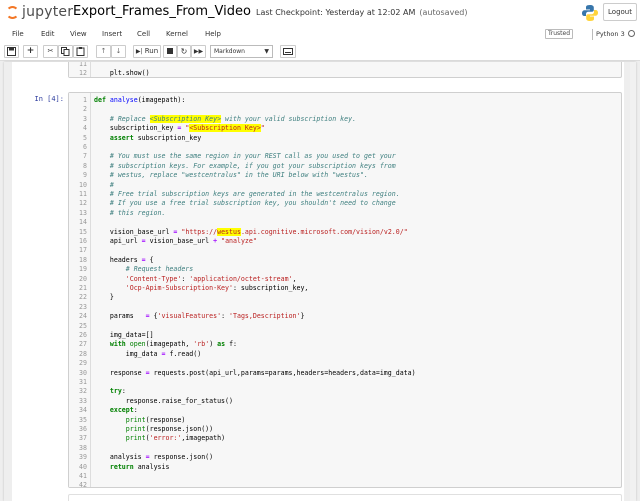  Describe the element at coordinates (83, 485) in the screenshot. I see `line-number: 42` at that location.